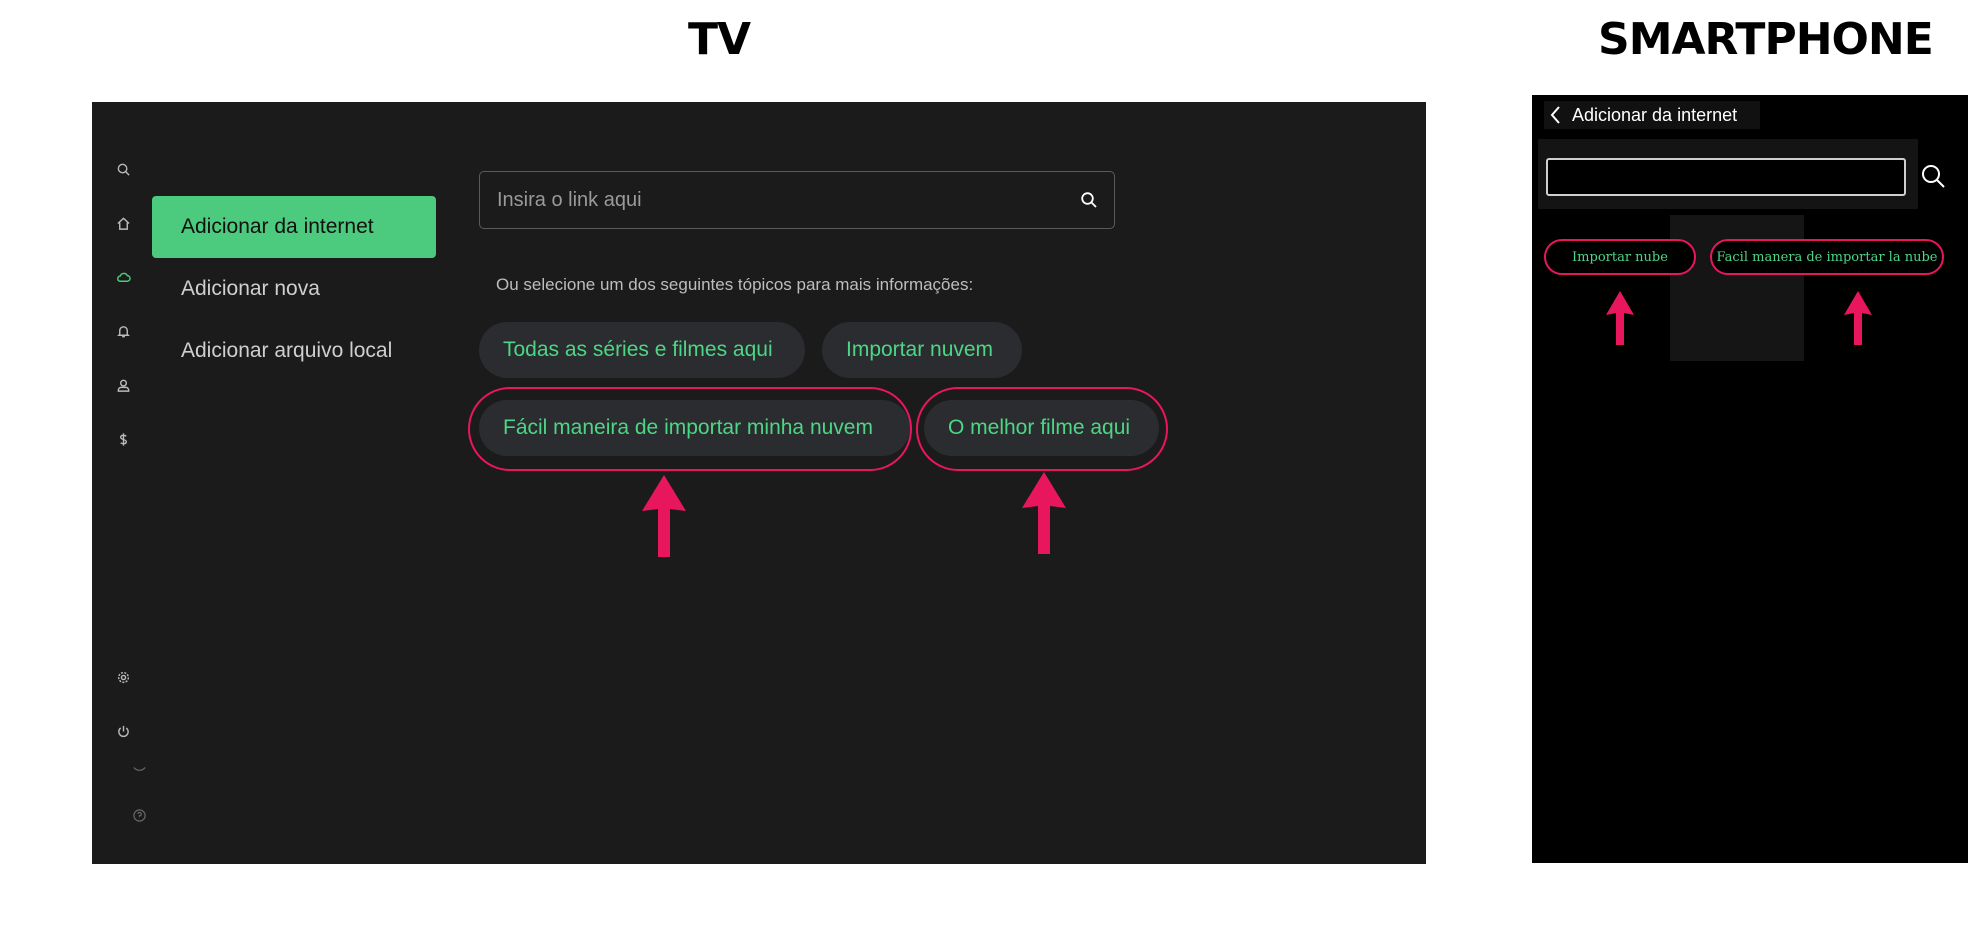 The width and height of the screenshot is (1984, 943). Describe the element at coordinates (294, 227) in the screenshot. I see `menu-item-add-from-internet: Adicionar da internet` at that location.